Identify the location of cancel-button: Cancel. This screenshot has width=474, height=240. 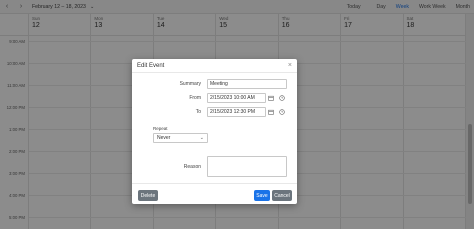
(282, 195).